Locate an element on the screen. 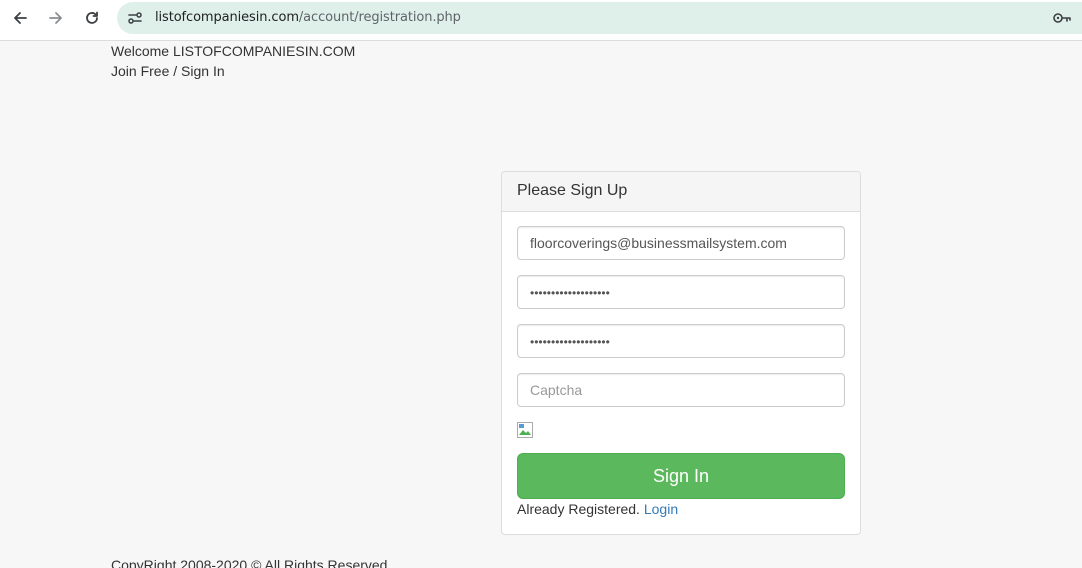 This screenshot has width=1082, height=568. login-link: Login is located at coordinates (661, 509).